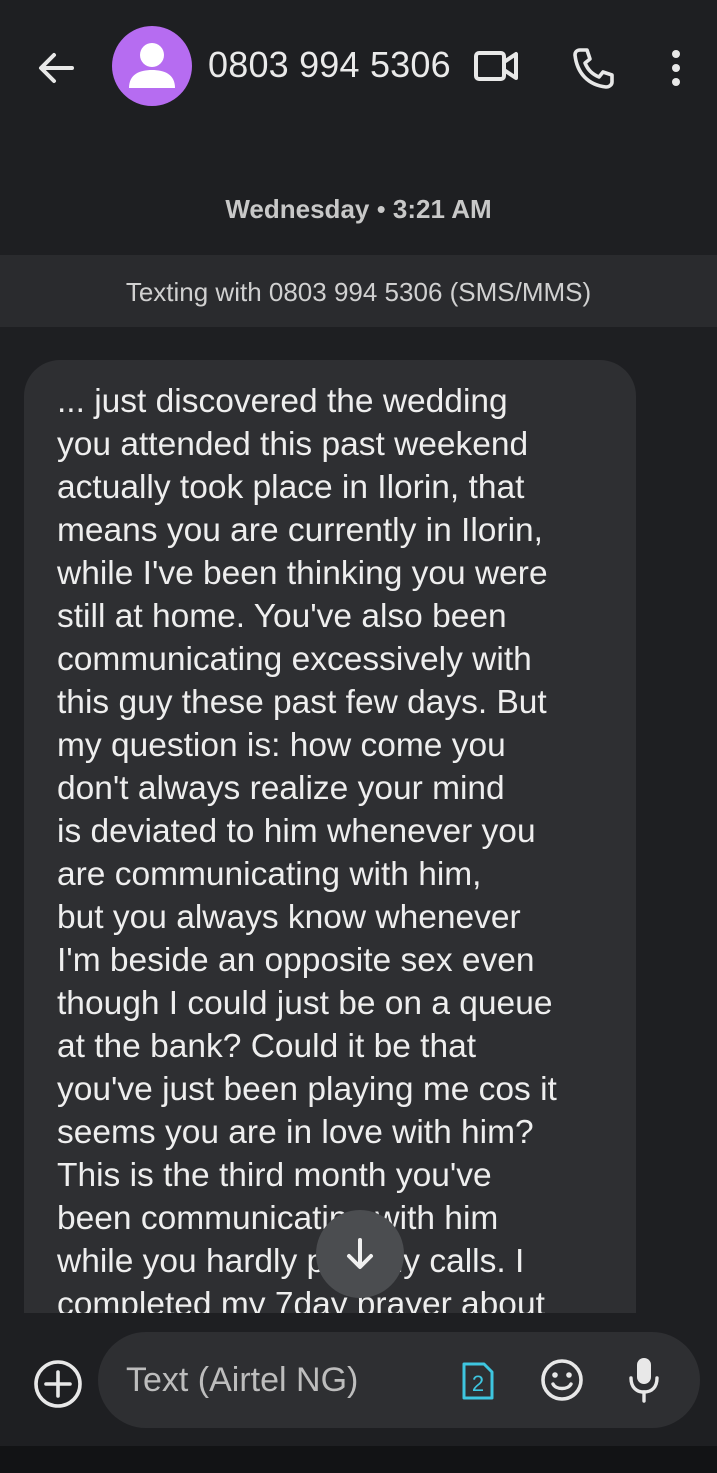 The width and height of the screenshot is (717, 1473). What do you see at coordinates (358, 1459) in the screenshot?
I see `system-nav-bar` at bounding box center [358, 1459].